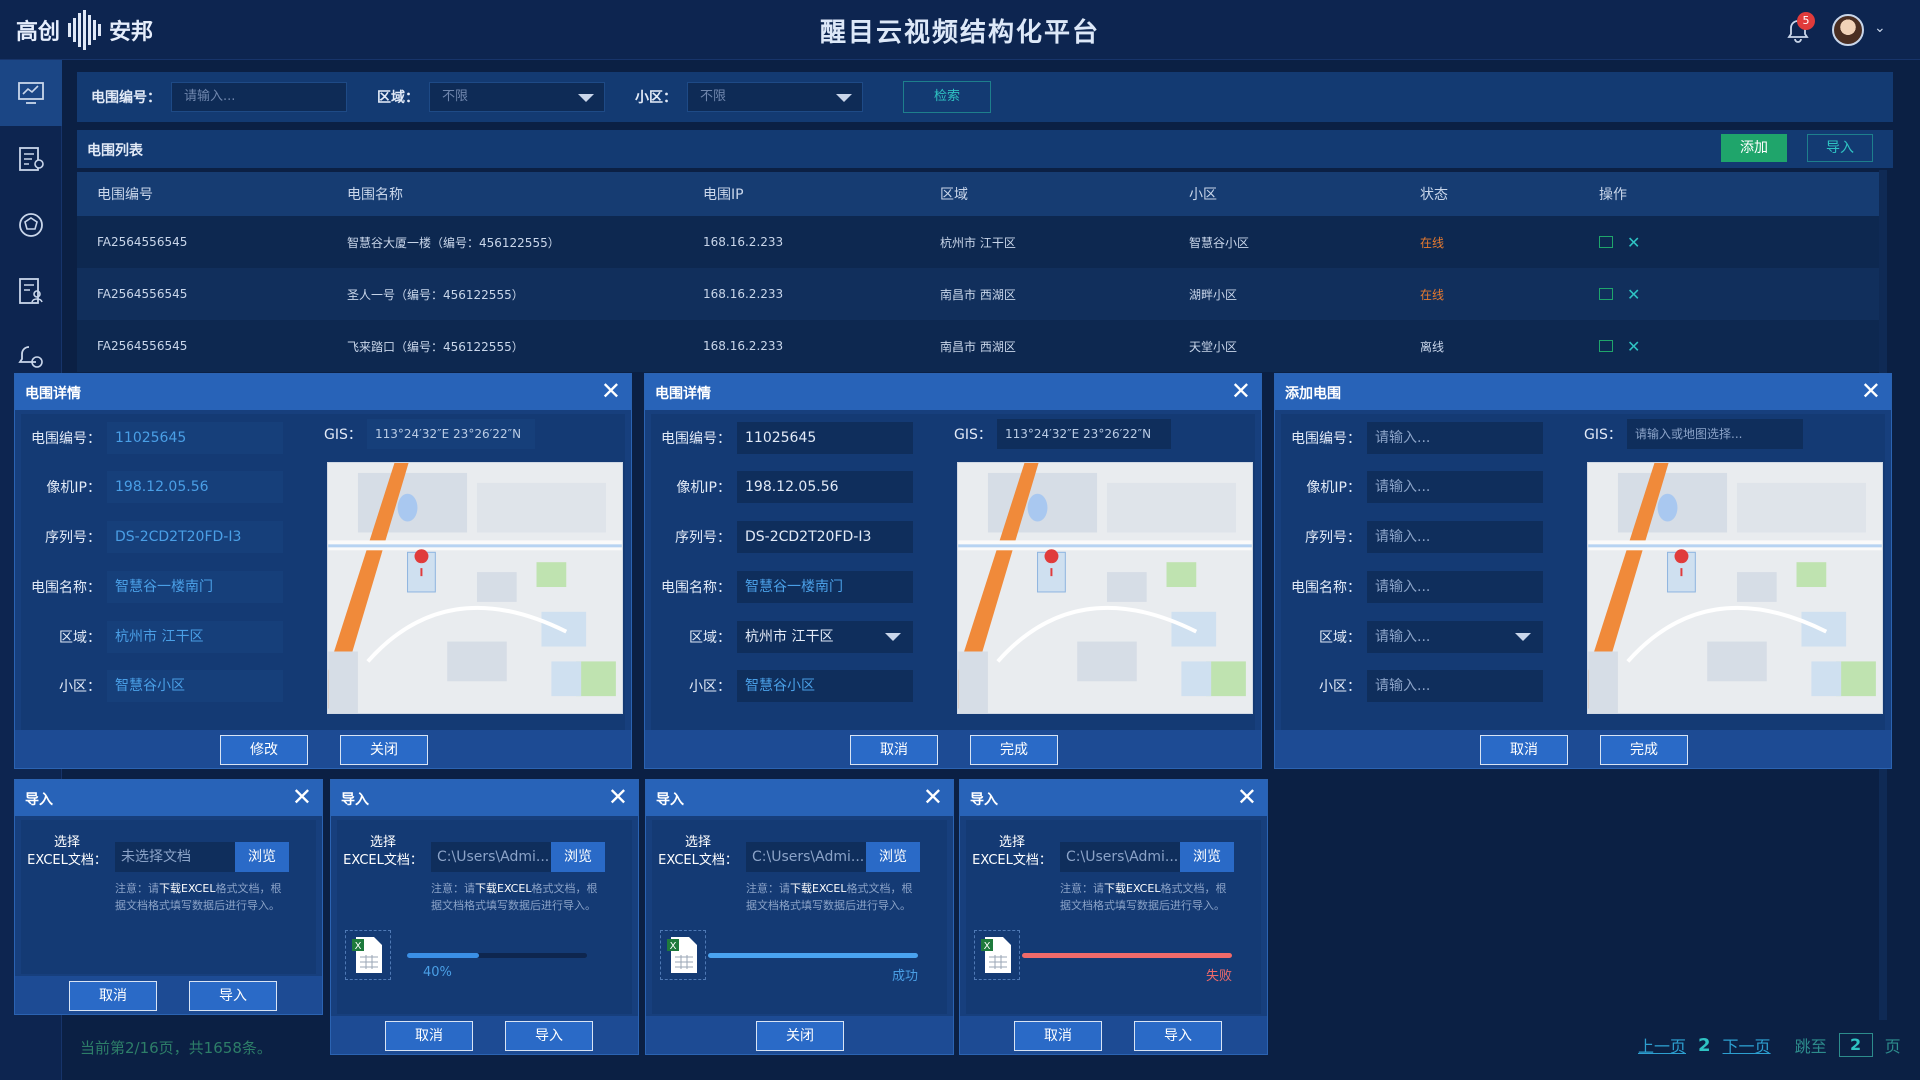 This screenshot has height=1080, width=1920. I want to click on search-button: 检索, so click(947, 97).